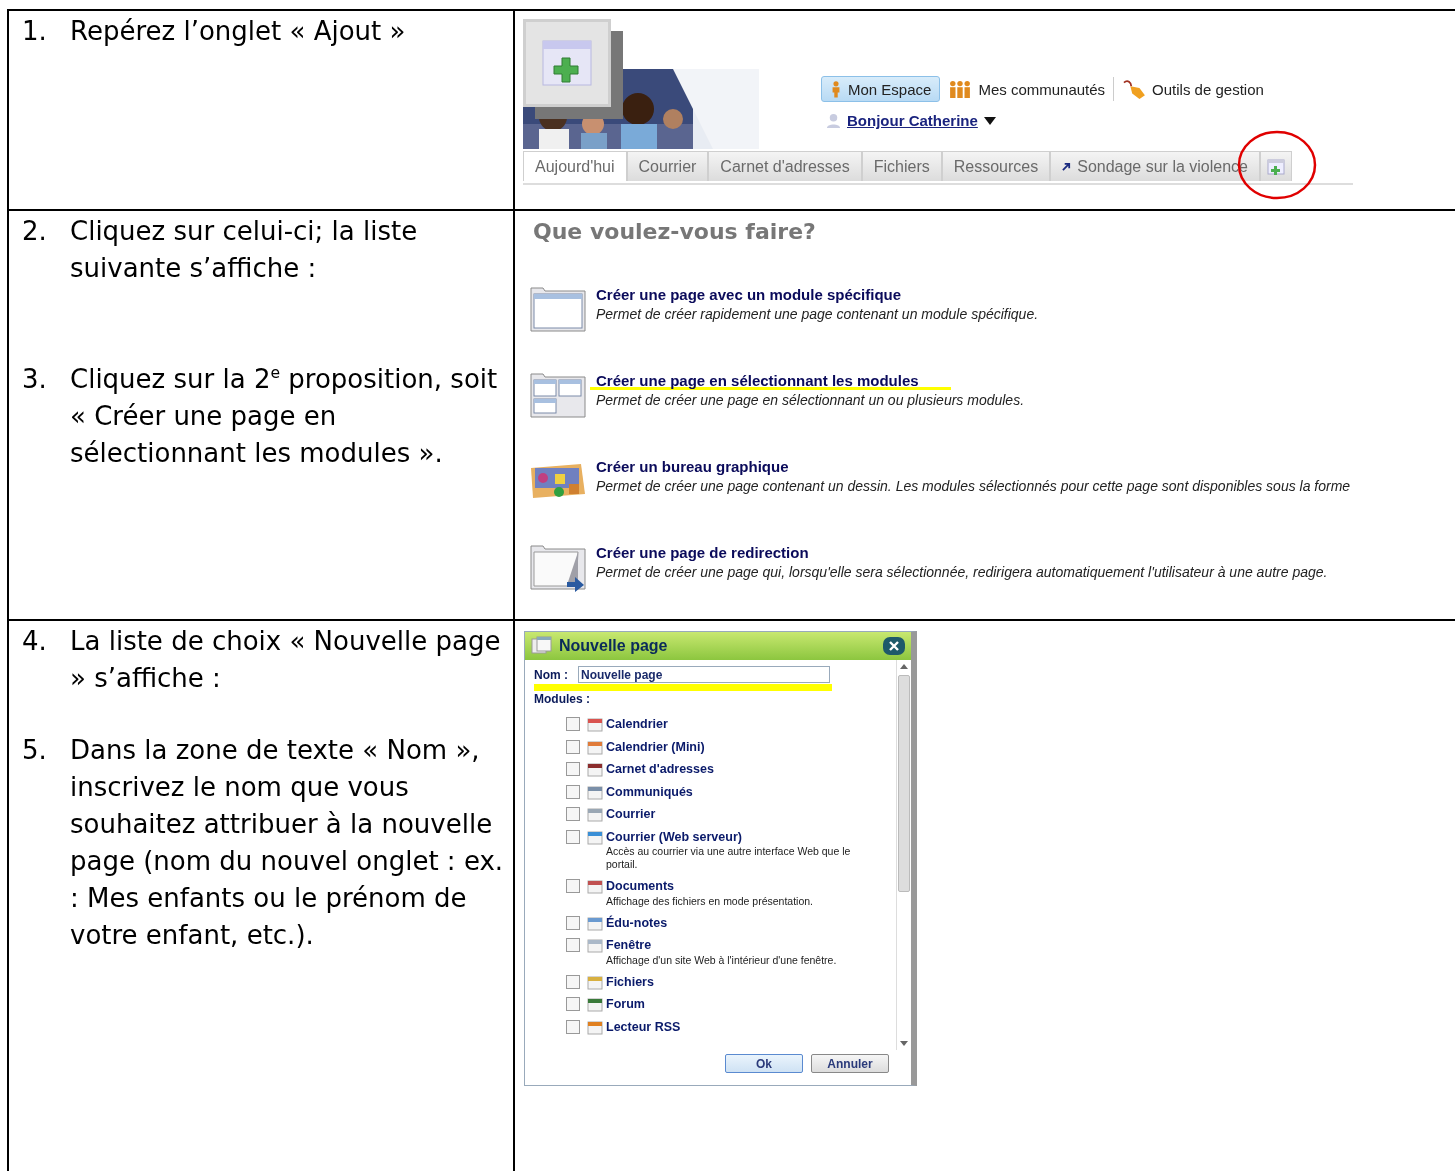 Image resolution: width=1455 pixels, height=1171 pixels. I want to click on person-icon, so click(836, 89).